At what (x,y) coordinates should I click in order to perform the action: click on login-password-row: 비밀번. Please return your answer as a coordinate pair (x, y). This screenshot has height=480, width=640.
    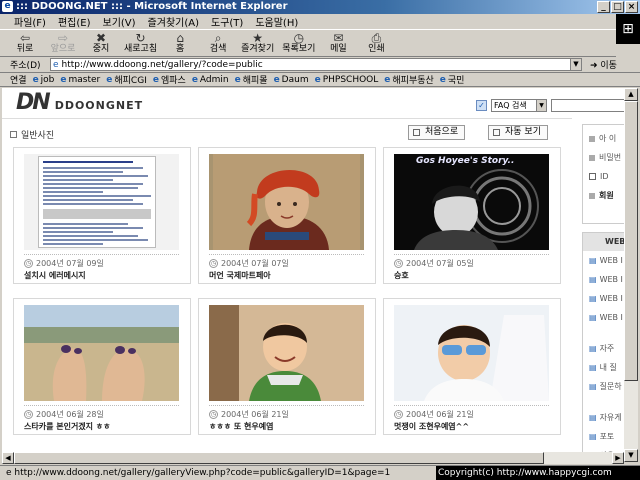
    Looking at the image, I should click on (603, 157).